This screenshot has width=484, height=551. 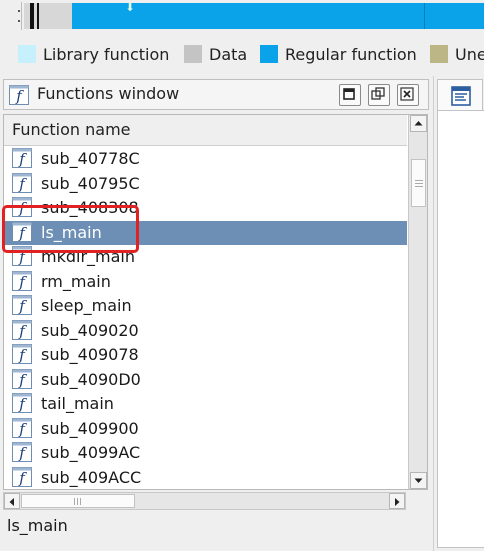 I want to click on column-header-label: Function name, so click(x=71, y=129).